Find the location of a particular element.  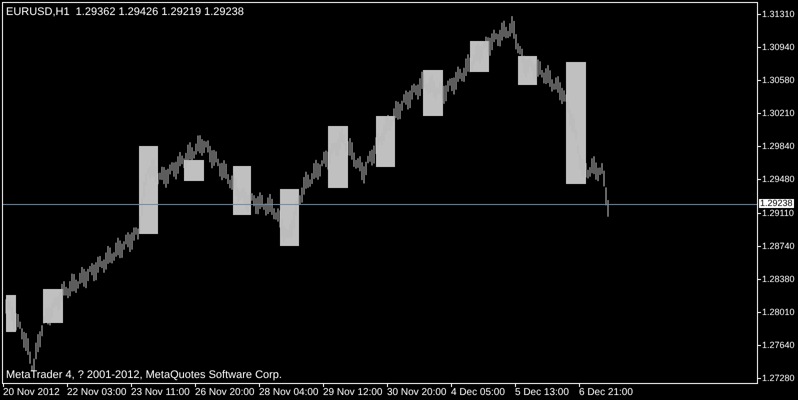

price-tick-label: 1.29840 is located at coordinates (778, 147).